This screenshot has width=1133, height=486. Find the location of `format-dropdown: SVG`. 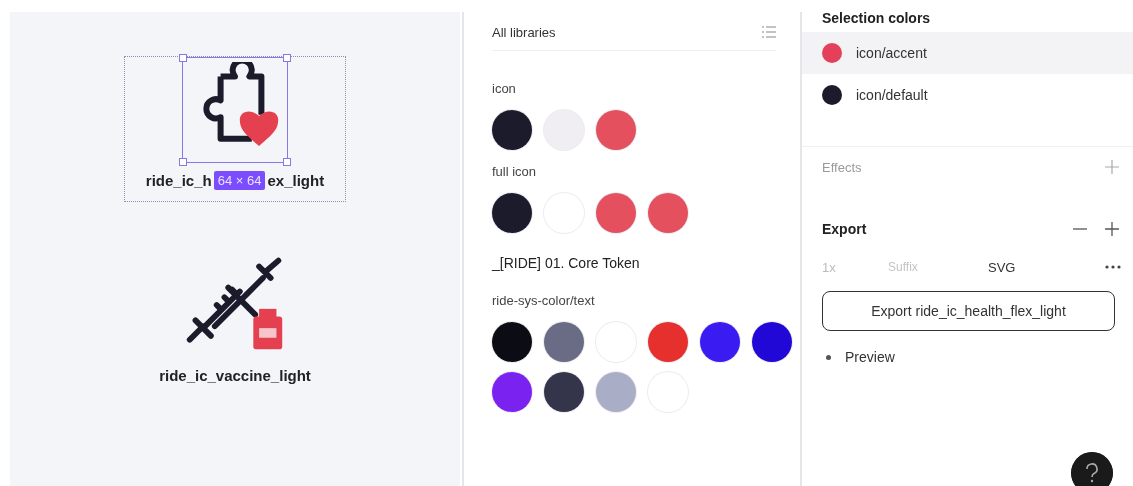

format-dropdown: SVG is located at coordinates (1046, 267).